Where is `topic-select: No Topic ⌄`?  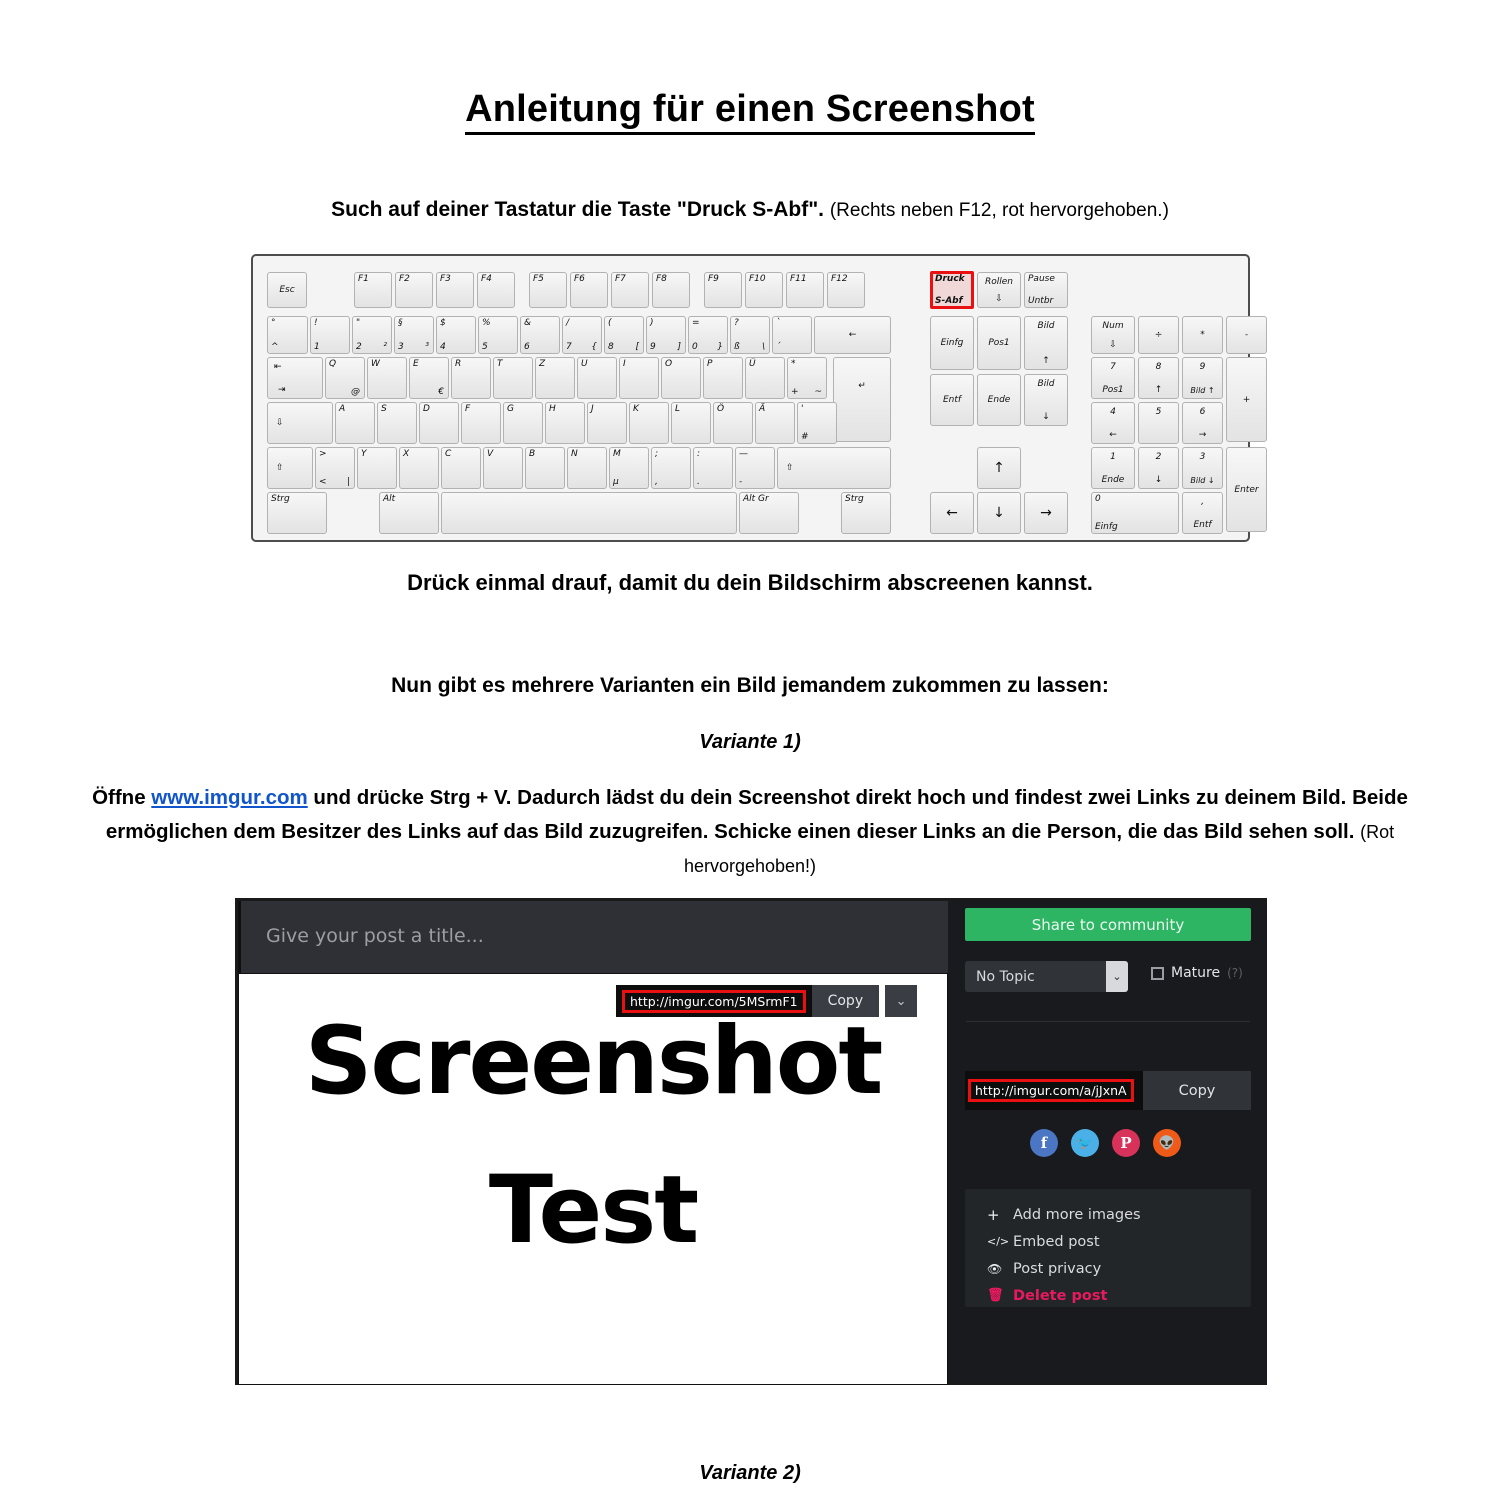 topic-select: No Topic ⌄ is located at coordinates (1046, 976).